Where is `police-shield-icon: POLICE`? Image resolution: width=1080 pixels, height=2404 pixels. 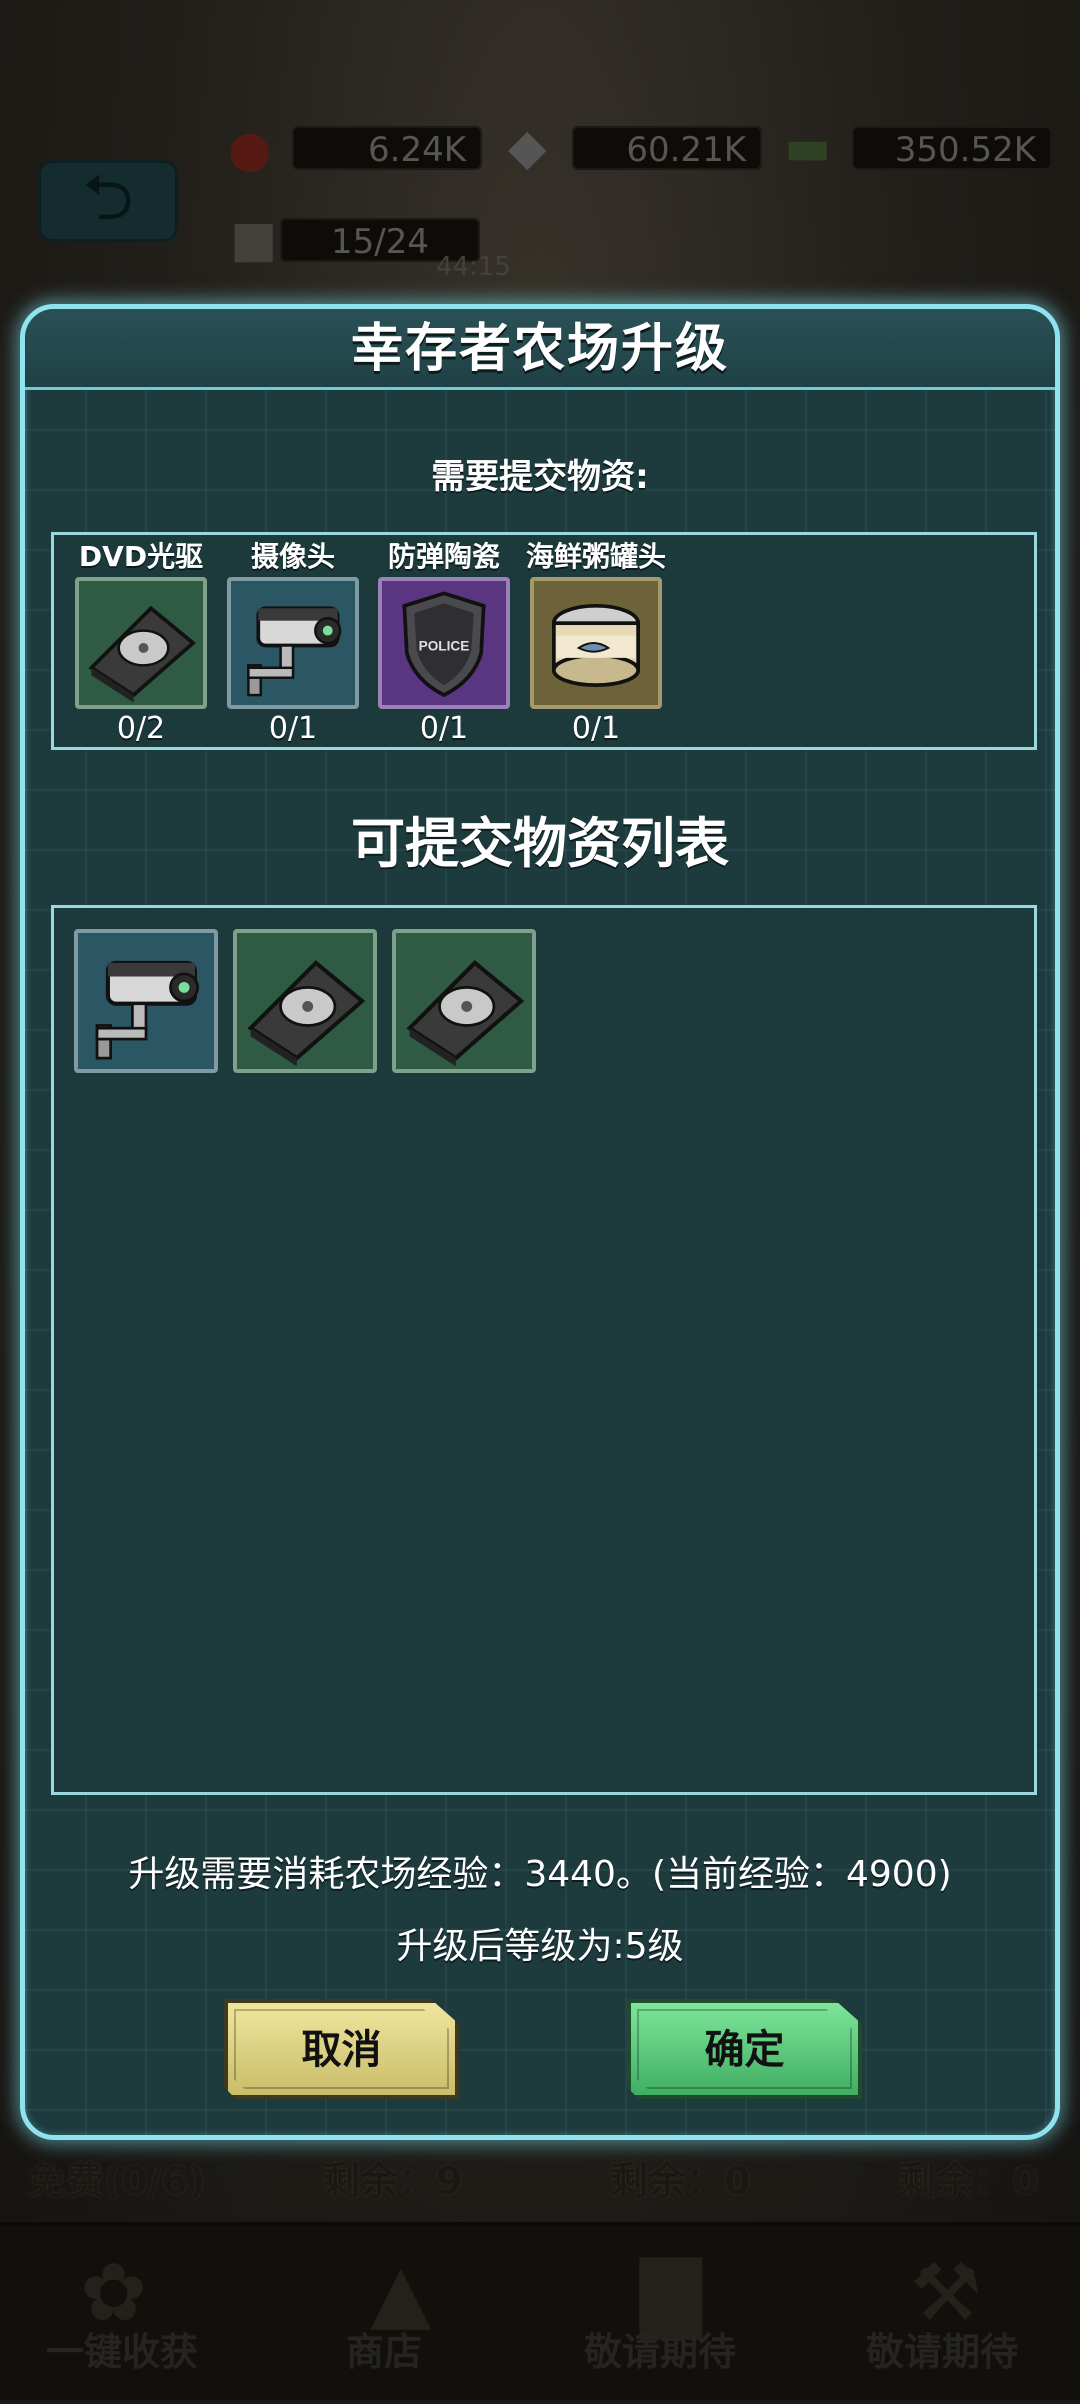
police-shield-icon: POLICE is located at coordinates (444, 643).